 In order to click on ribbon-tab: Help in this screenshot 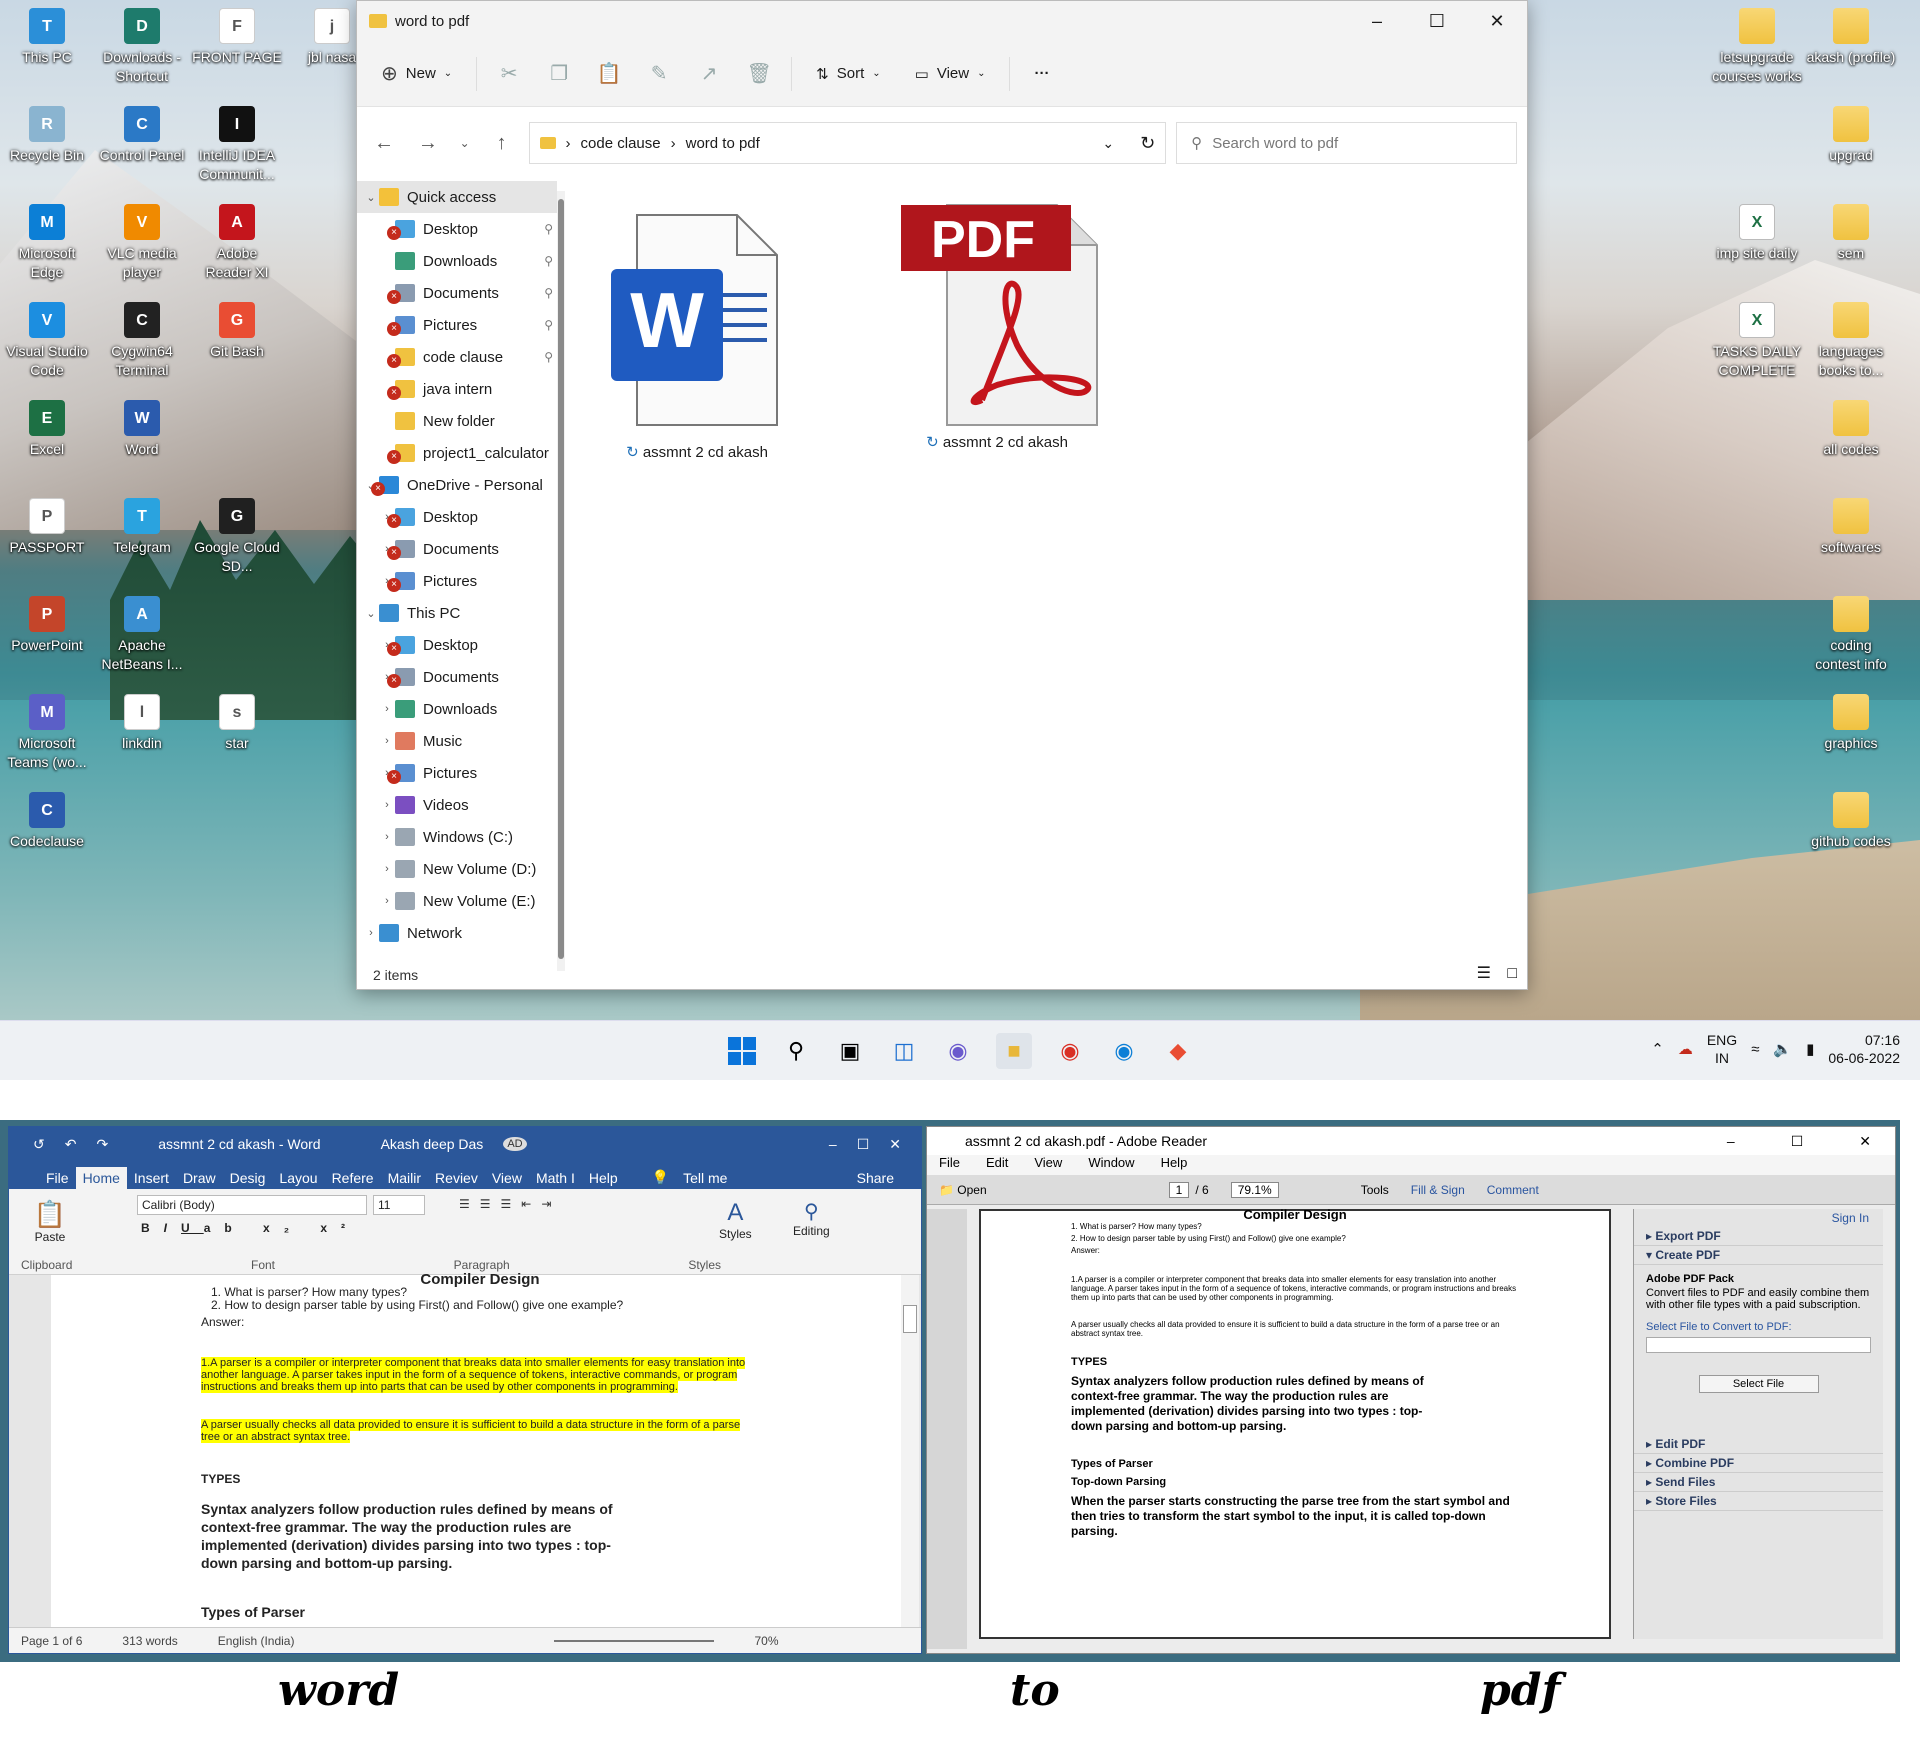, I will do `click(603, 1178)`.